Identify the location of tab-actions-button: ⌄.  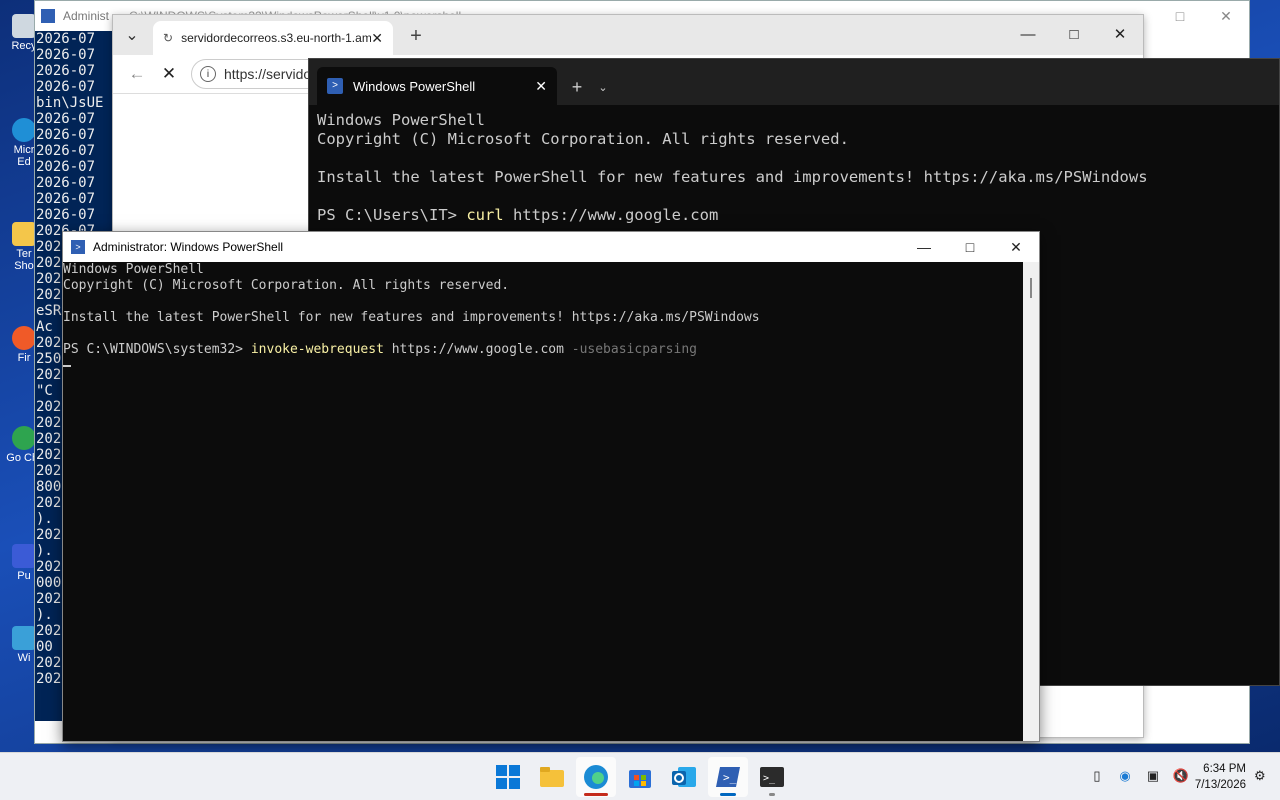
(132, 35).